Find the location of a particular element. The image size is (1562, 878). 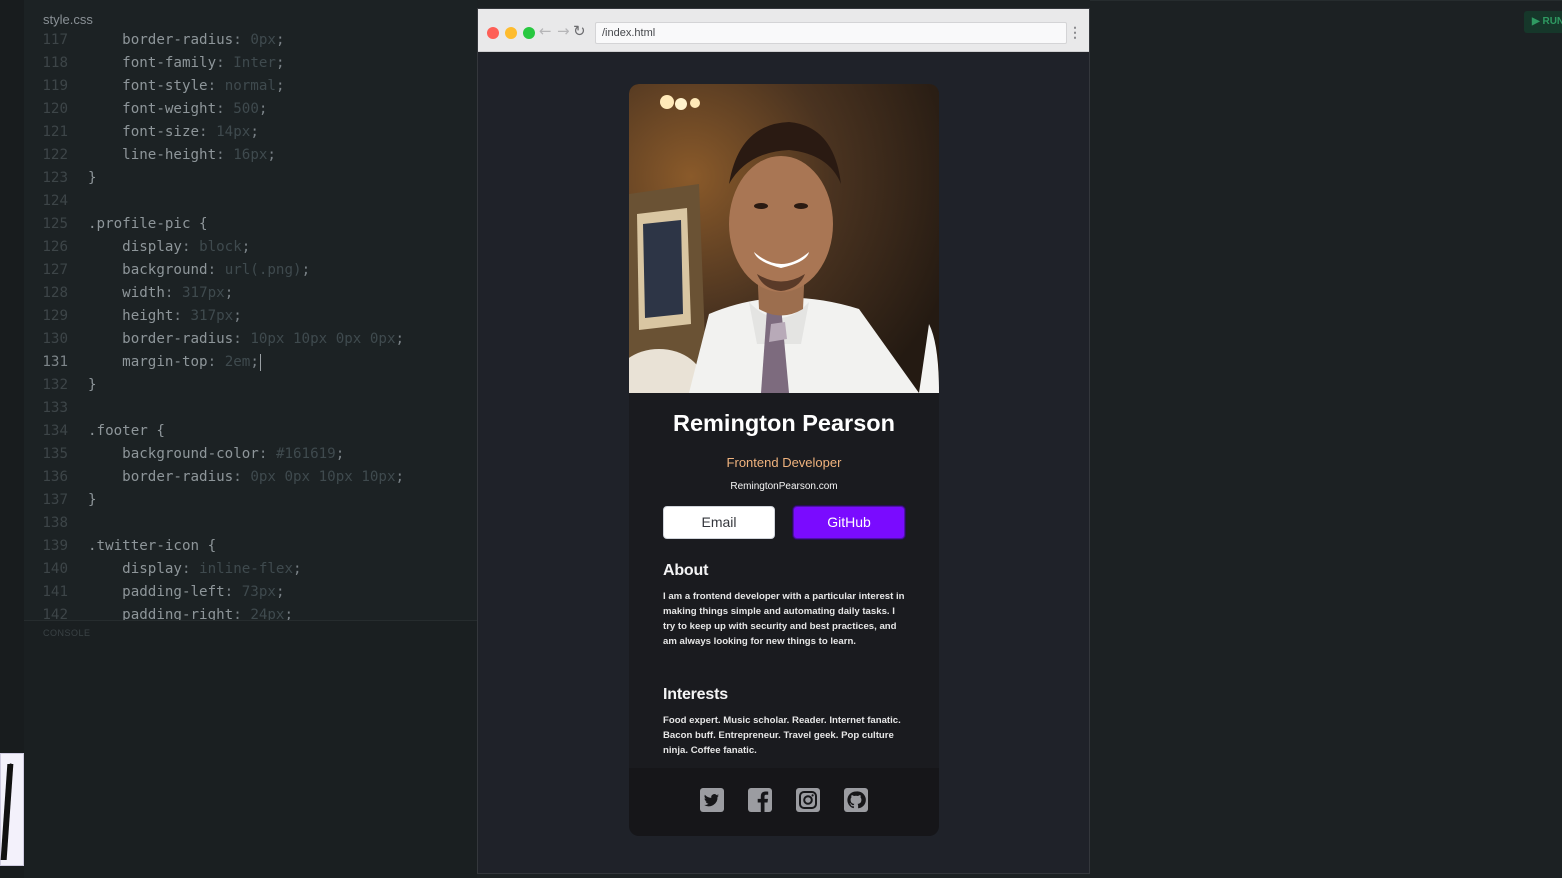

console-label: CONSOLE is located at coordinates (67, 633).